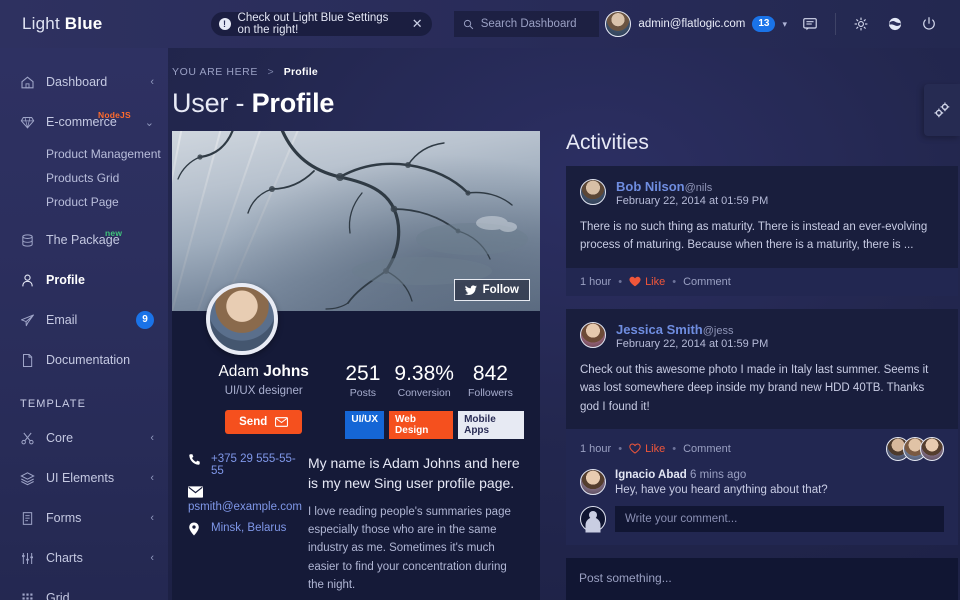 The height and width of the screenshot is (600, 960). Describe the element at coordinates (245, 465) in the screenshot. I see `contact-phone: +375 29 555-55-55` at that location.